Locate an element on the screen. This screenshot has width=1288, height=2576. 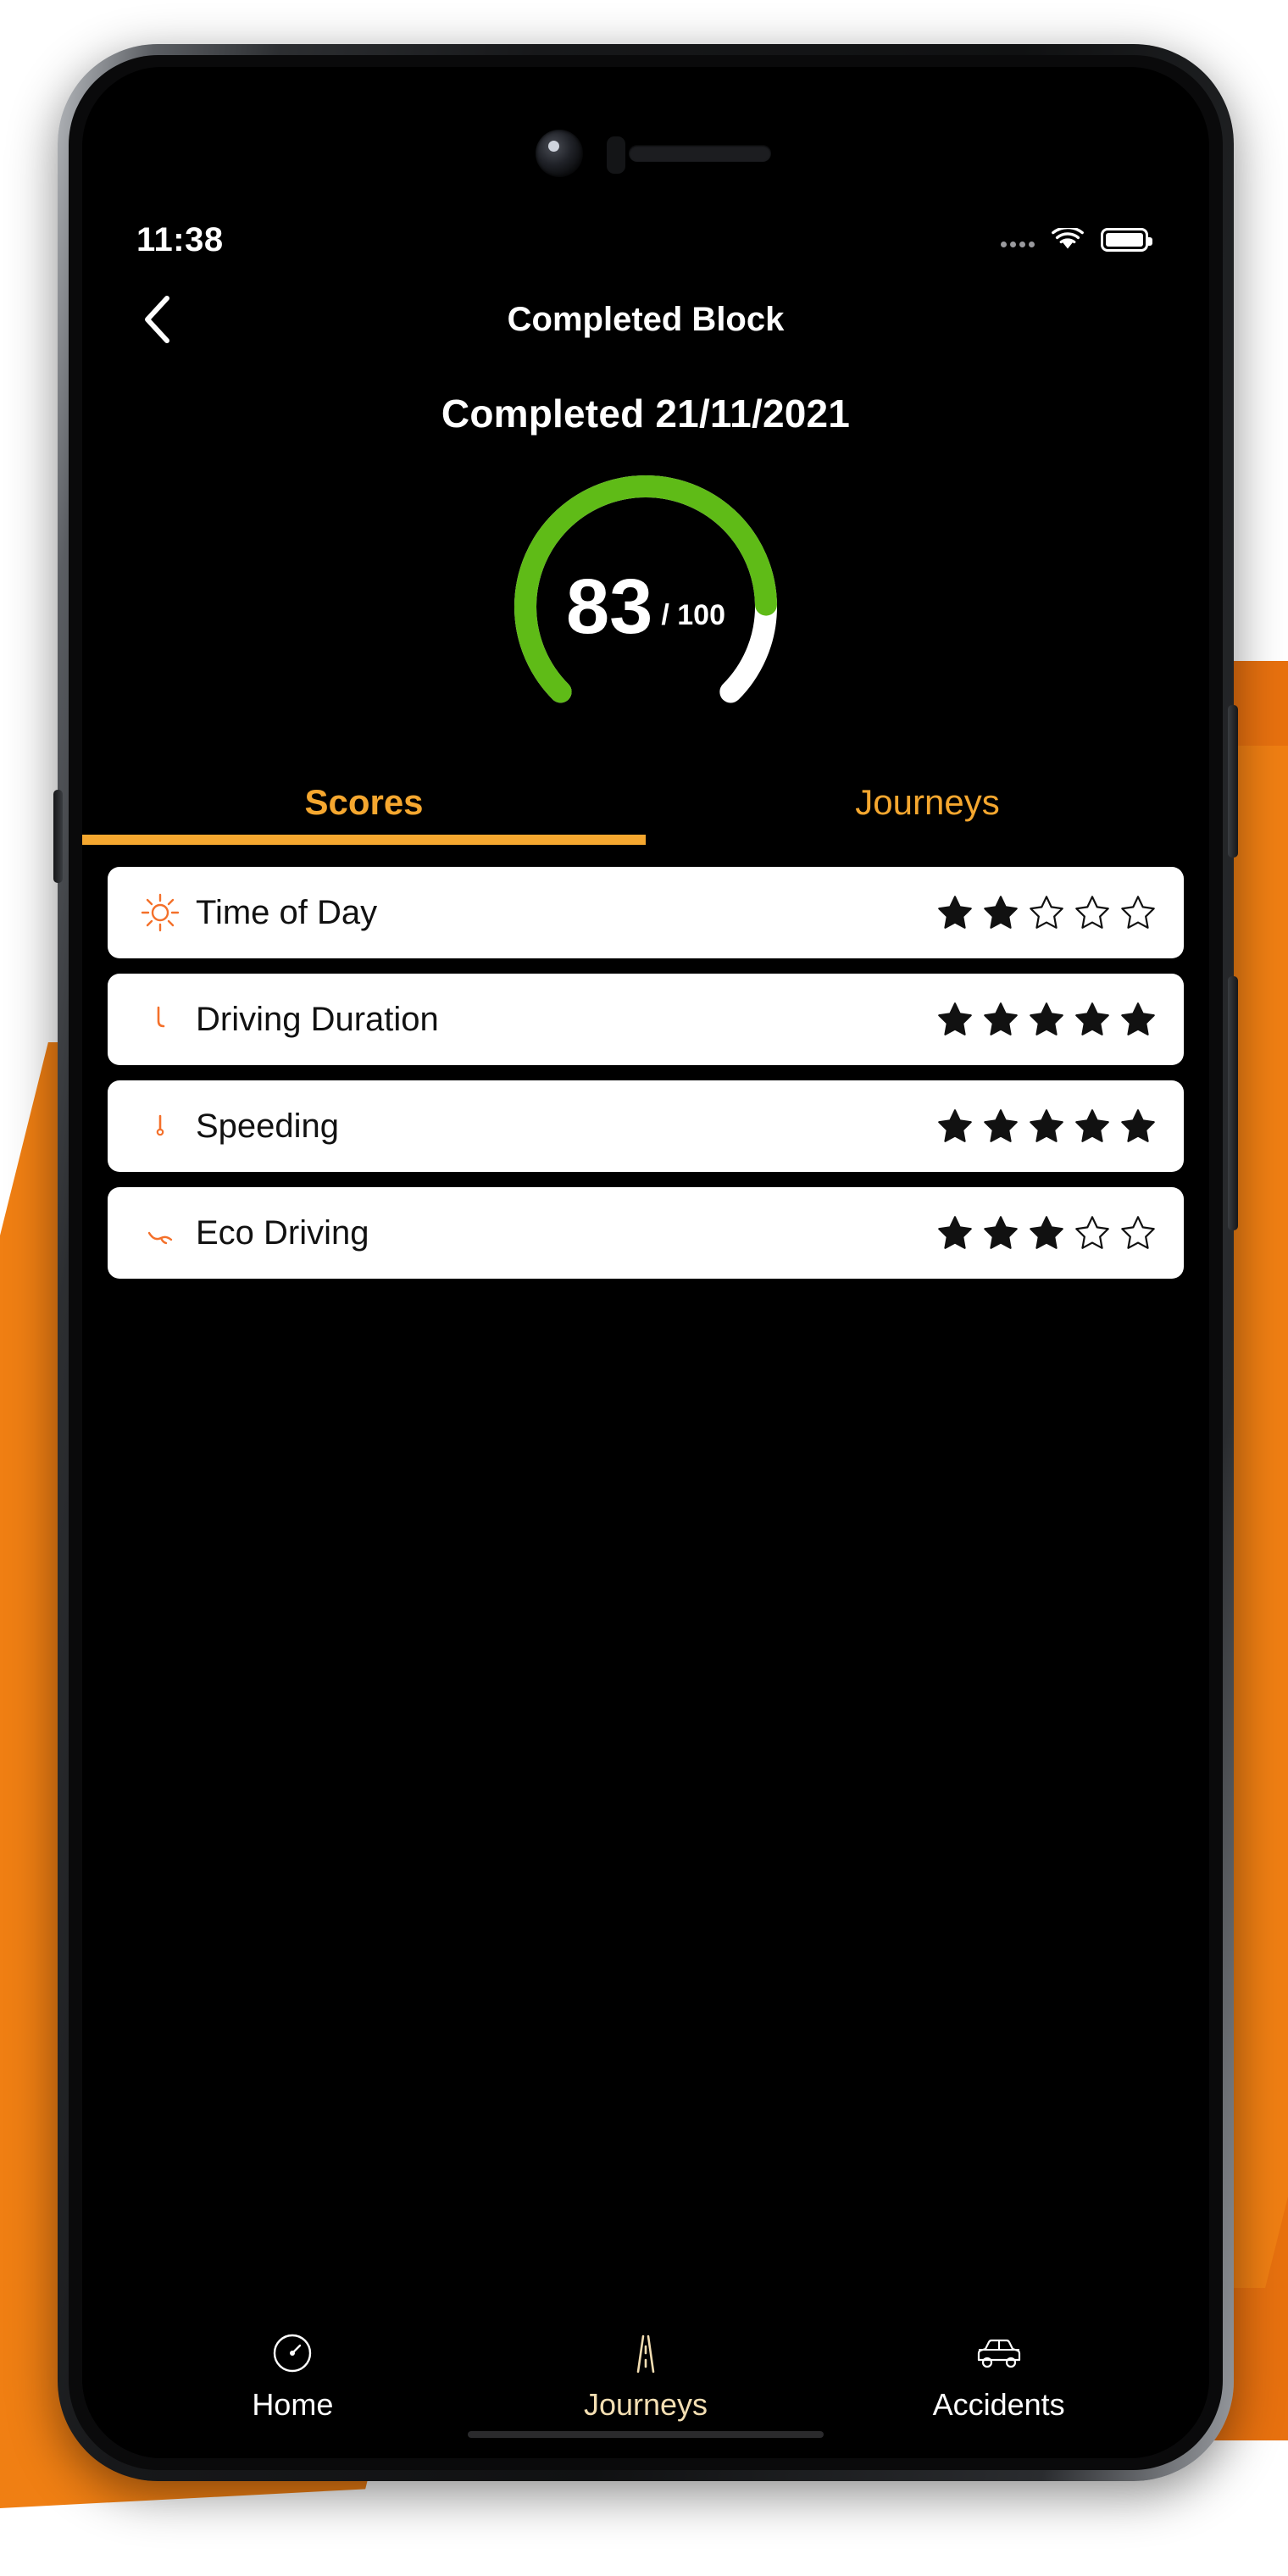
nav-item-journeys-label: Journeys is located at coordinates (645, 2404).